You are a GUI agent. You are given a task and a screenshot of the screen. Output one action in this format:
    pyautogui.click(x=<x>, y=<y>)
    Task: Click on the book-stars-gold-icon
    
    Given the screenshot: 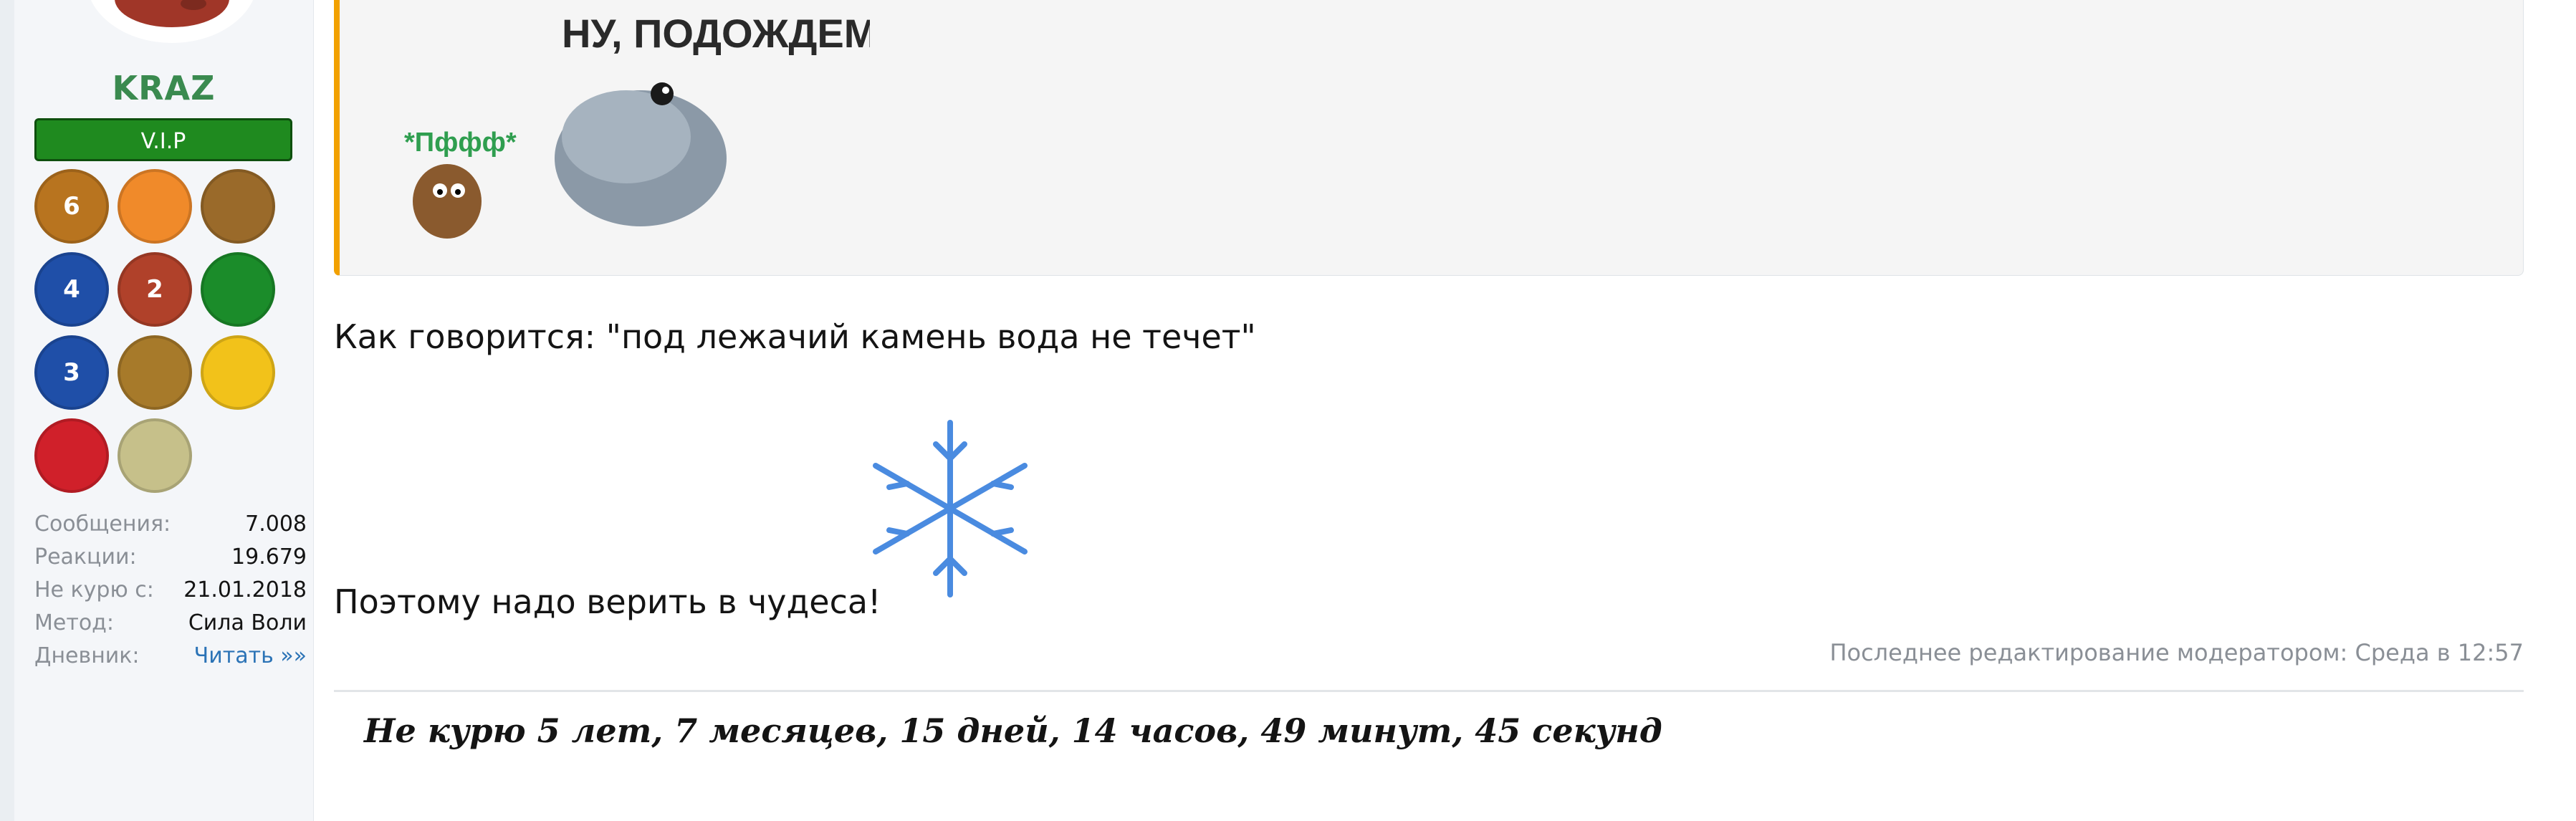 What is the action you would take?
    pyautogui.click(x=155, y=372)
    